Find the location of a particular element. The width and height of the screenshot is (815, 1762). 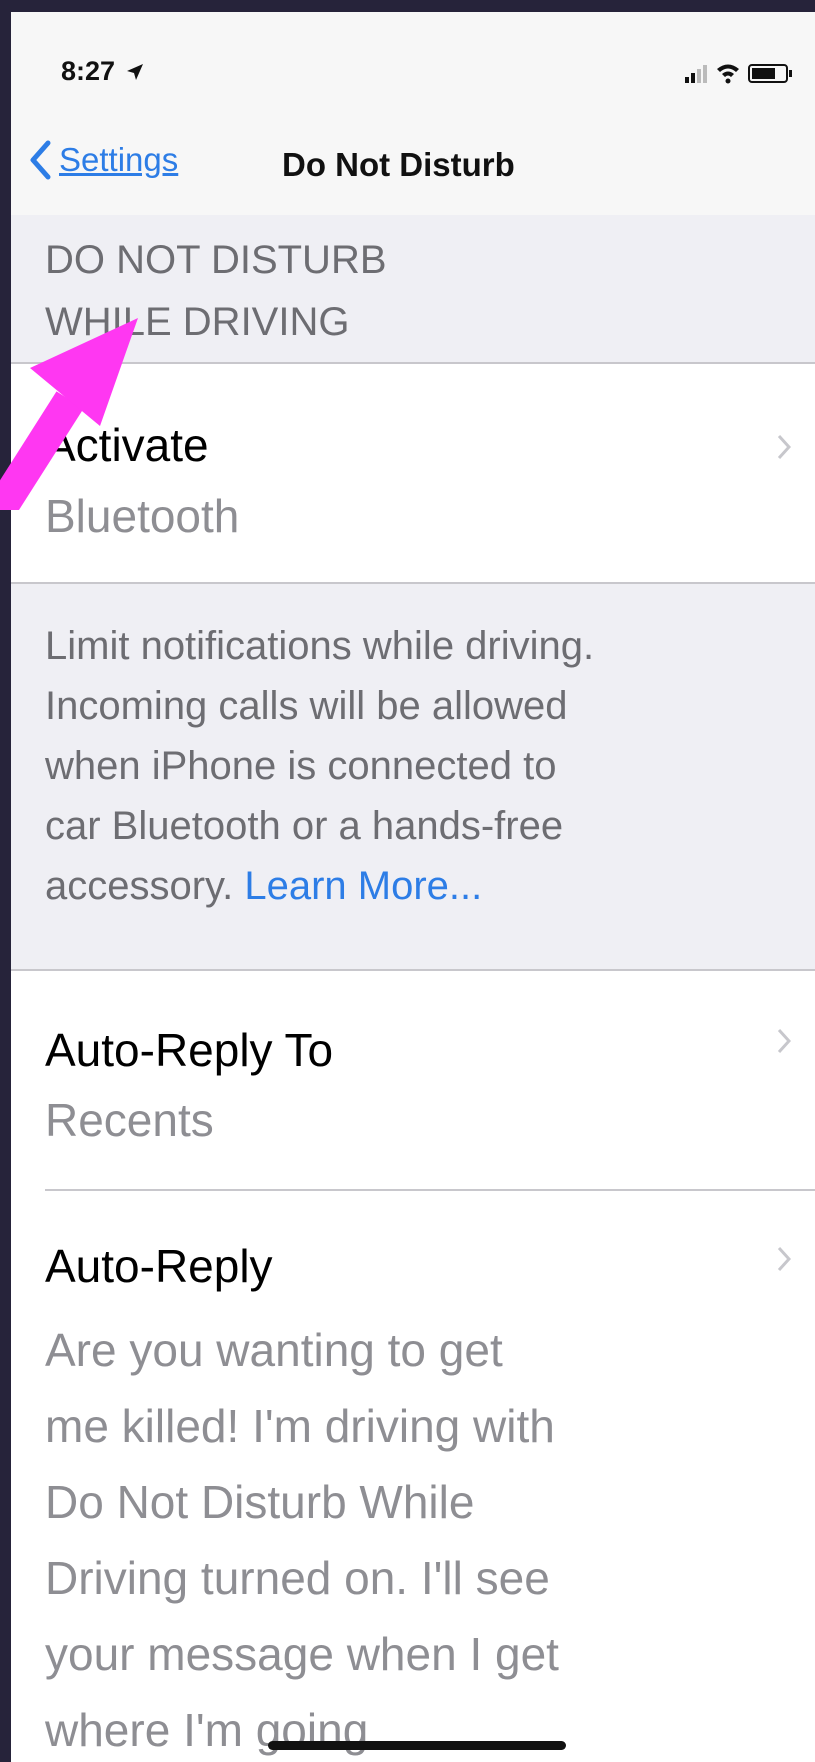

location-arrow-icon is located at coordinates (135, 72).